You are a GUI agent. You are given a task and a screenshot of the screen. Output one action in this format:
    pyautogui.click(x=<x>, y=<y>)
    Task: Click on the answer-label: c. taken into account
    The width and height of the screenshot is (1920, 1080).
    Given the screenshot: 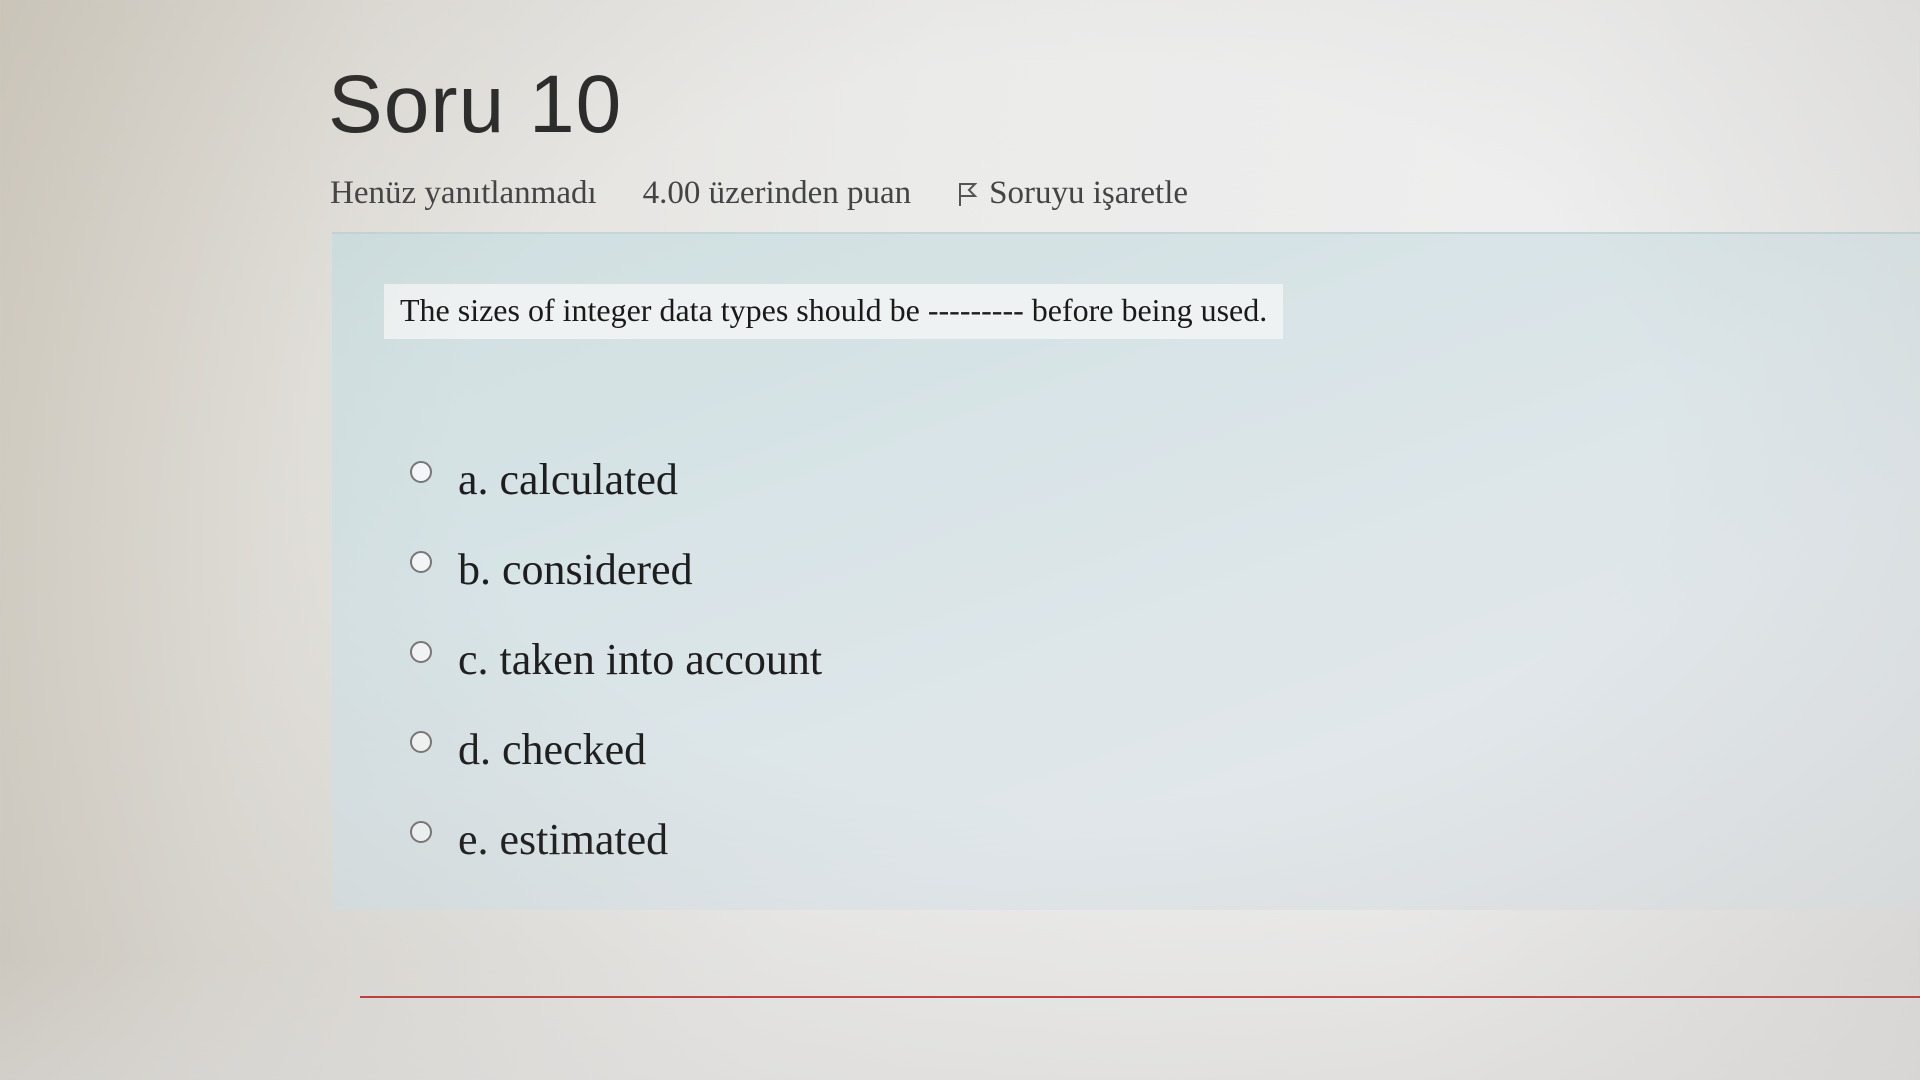 What is the action you would take?
    pyautogui.click(x=640, y=659)
    